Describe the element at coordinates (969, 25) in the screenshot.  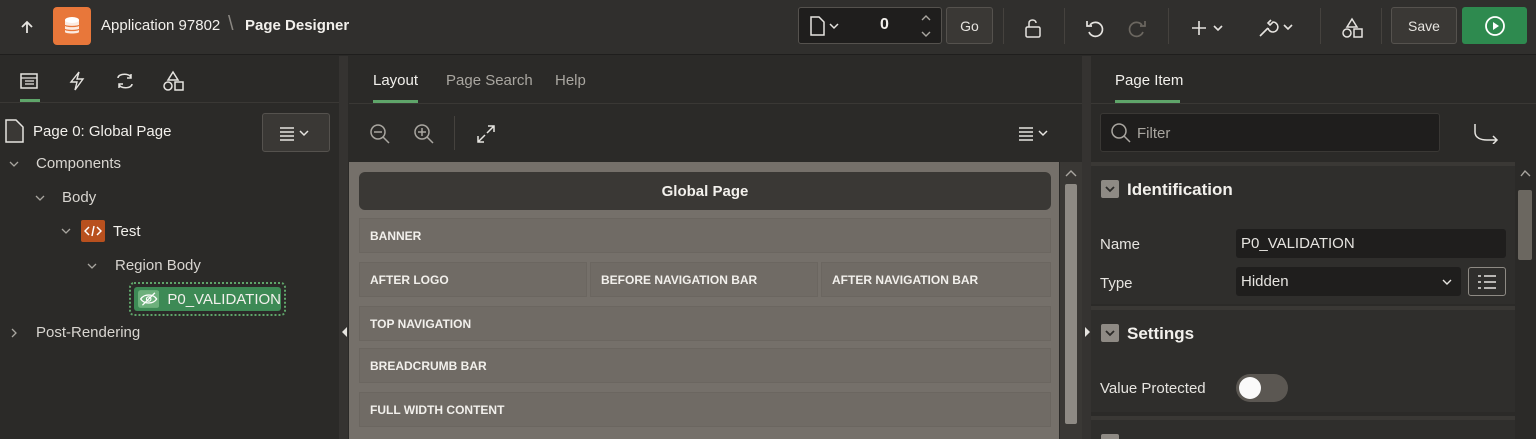
I see `go-button: Go` at that location.